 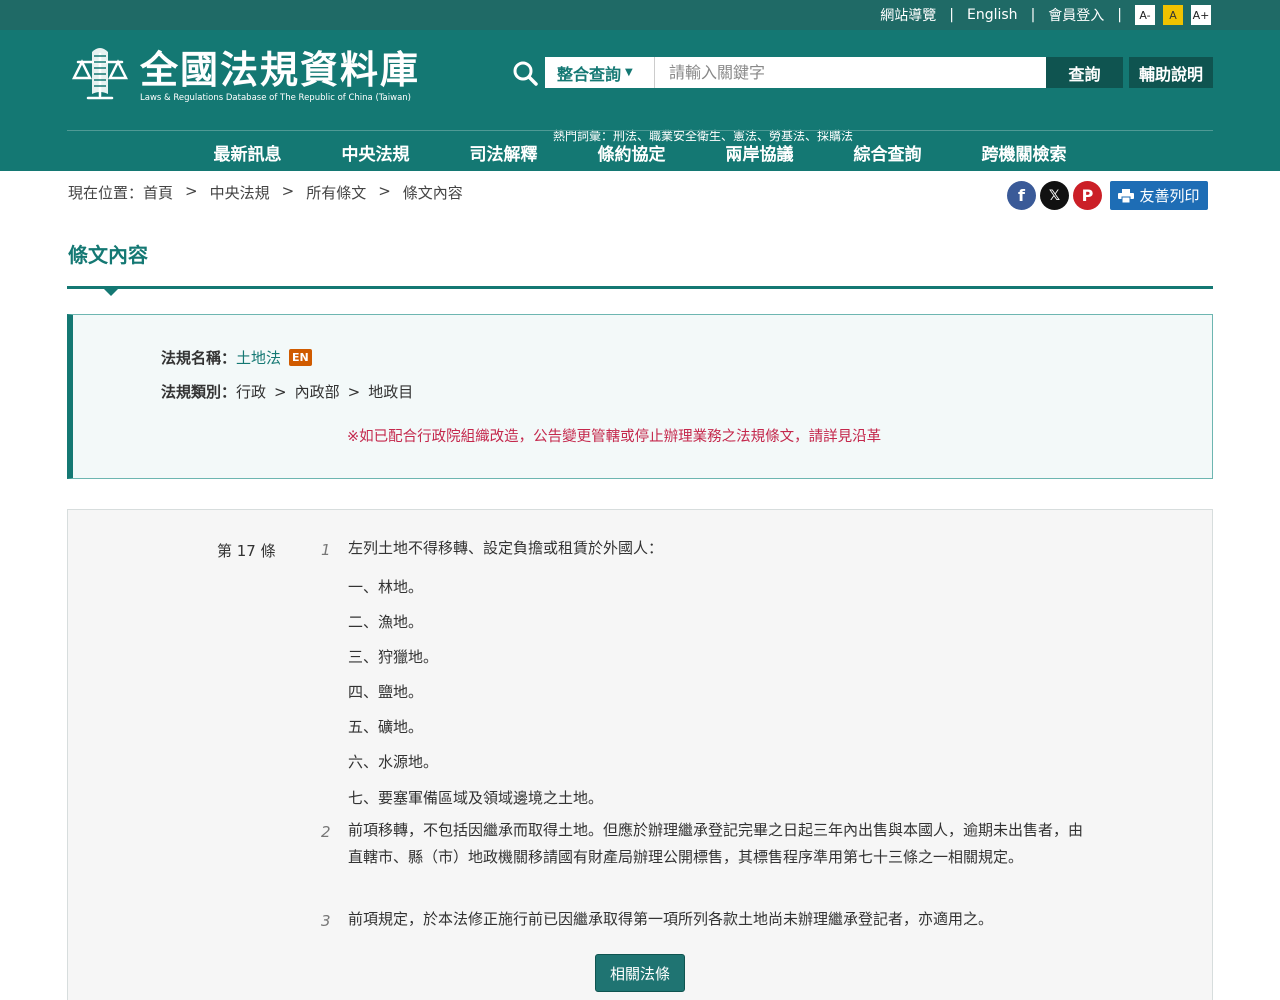 I want to click on page-title: 條文內容, so click(x=108, y=255).